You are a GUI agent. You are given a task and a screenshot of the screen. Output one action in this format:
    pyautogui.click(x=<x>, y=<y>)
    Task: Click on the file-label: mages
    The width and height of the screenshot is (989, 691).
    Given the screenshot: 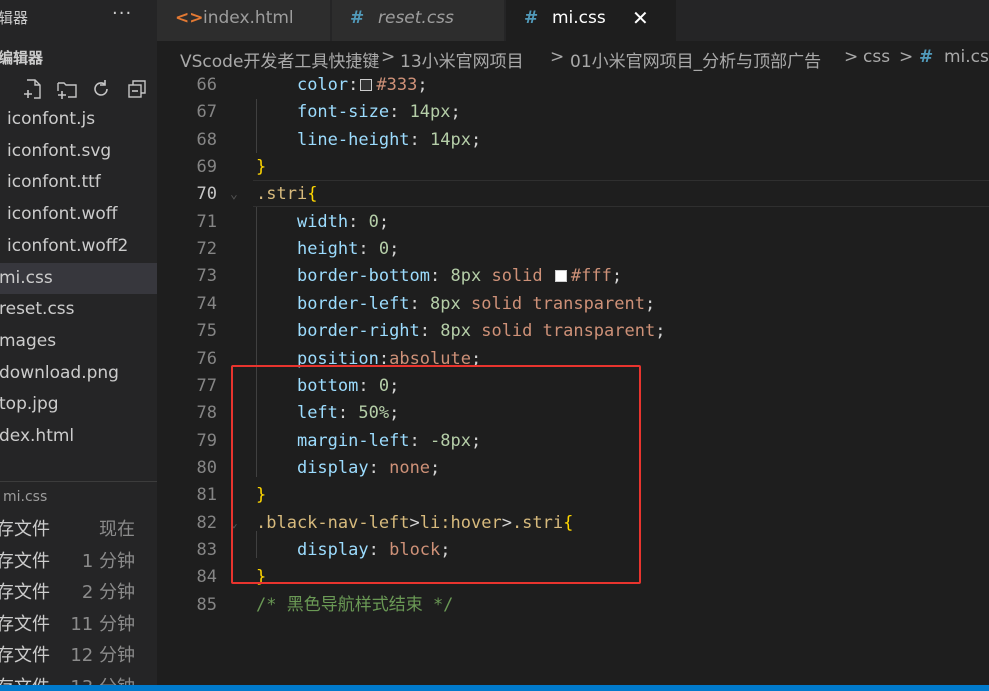 What is the action you would take?
    pyautogui.click(x=28, y=340)
    